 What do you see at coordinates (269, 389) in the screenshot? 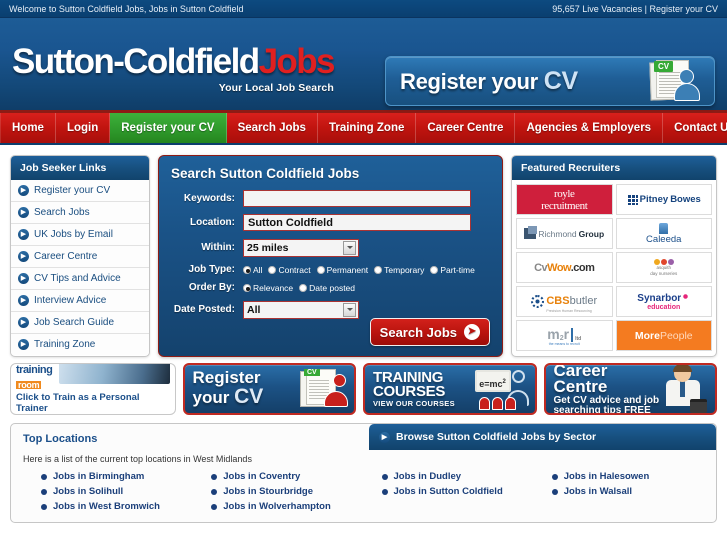
I see `promo-register-cv: Register your CV CV` at bounding box center [269, 389].